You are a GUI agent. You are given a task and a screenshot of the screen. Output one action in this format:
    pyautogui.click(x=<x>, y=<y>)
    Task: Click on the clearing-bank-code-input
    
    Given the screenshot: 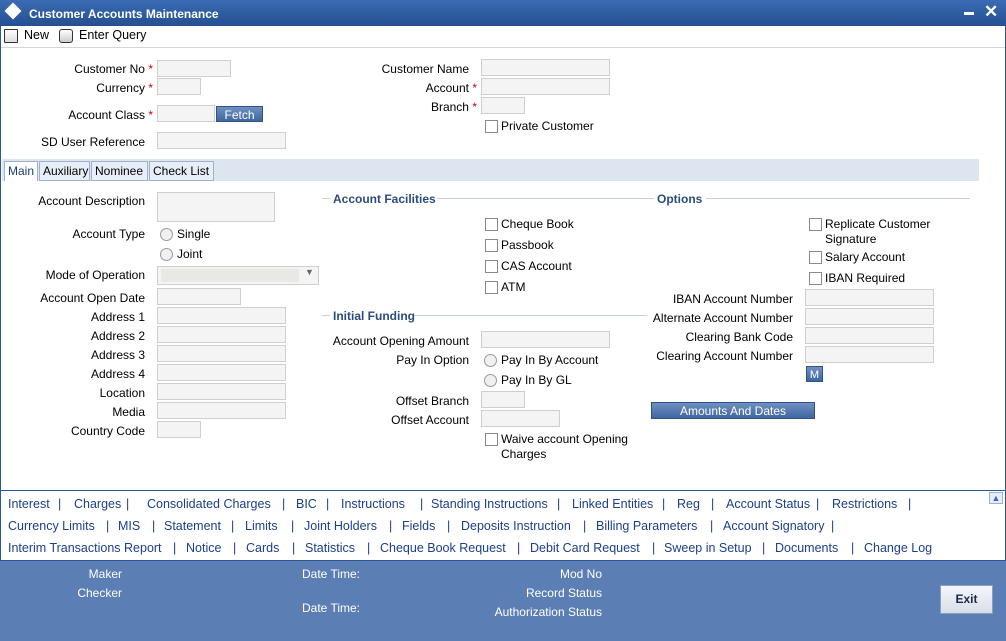 What is the action you would take?
    pyautogui.click(x=869, y=335)
    